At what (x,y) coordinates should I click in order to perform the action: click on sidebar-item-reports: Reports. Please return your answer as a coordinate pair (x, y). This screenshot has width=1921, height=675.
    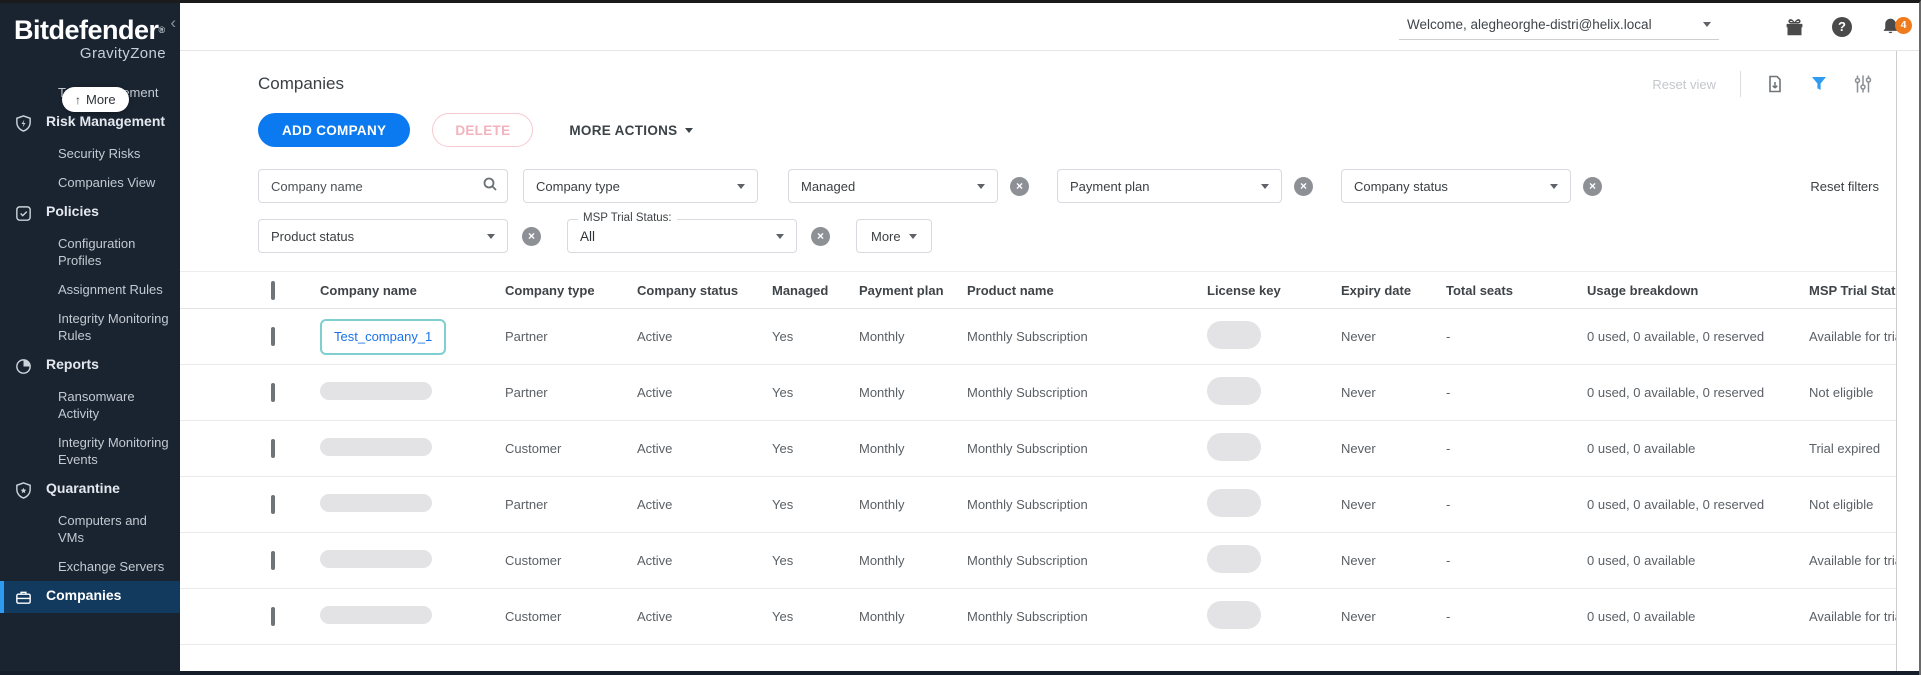
    Looking at the image, I should click on (90, 366).